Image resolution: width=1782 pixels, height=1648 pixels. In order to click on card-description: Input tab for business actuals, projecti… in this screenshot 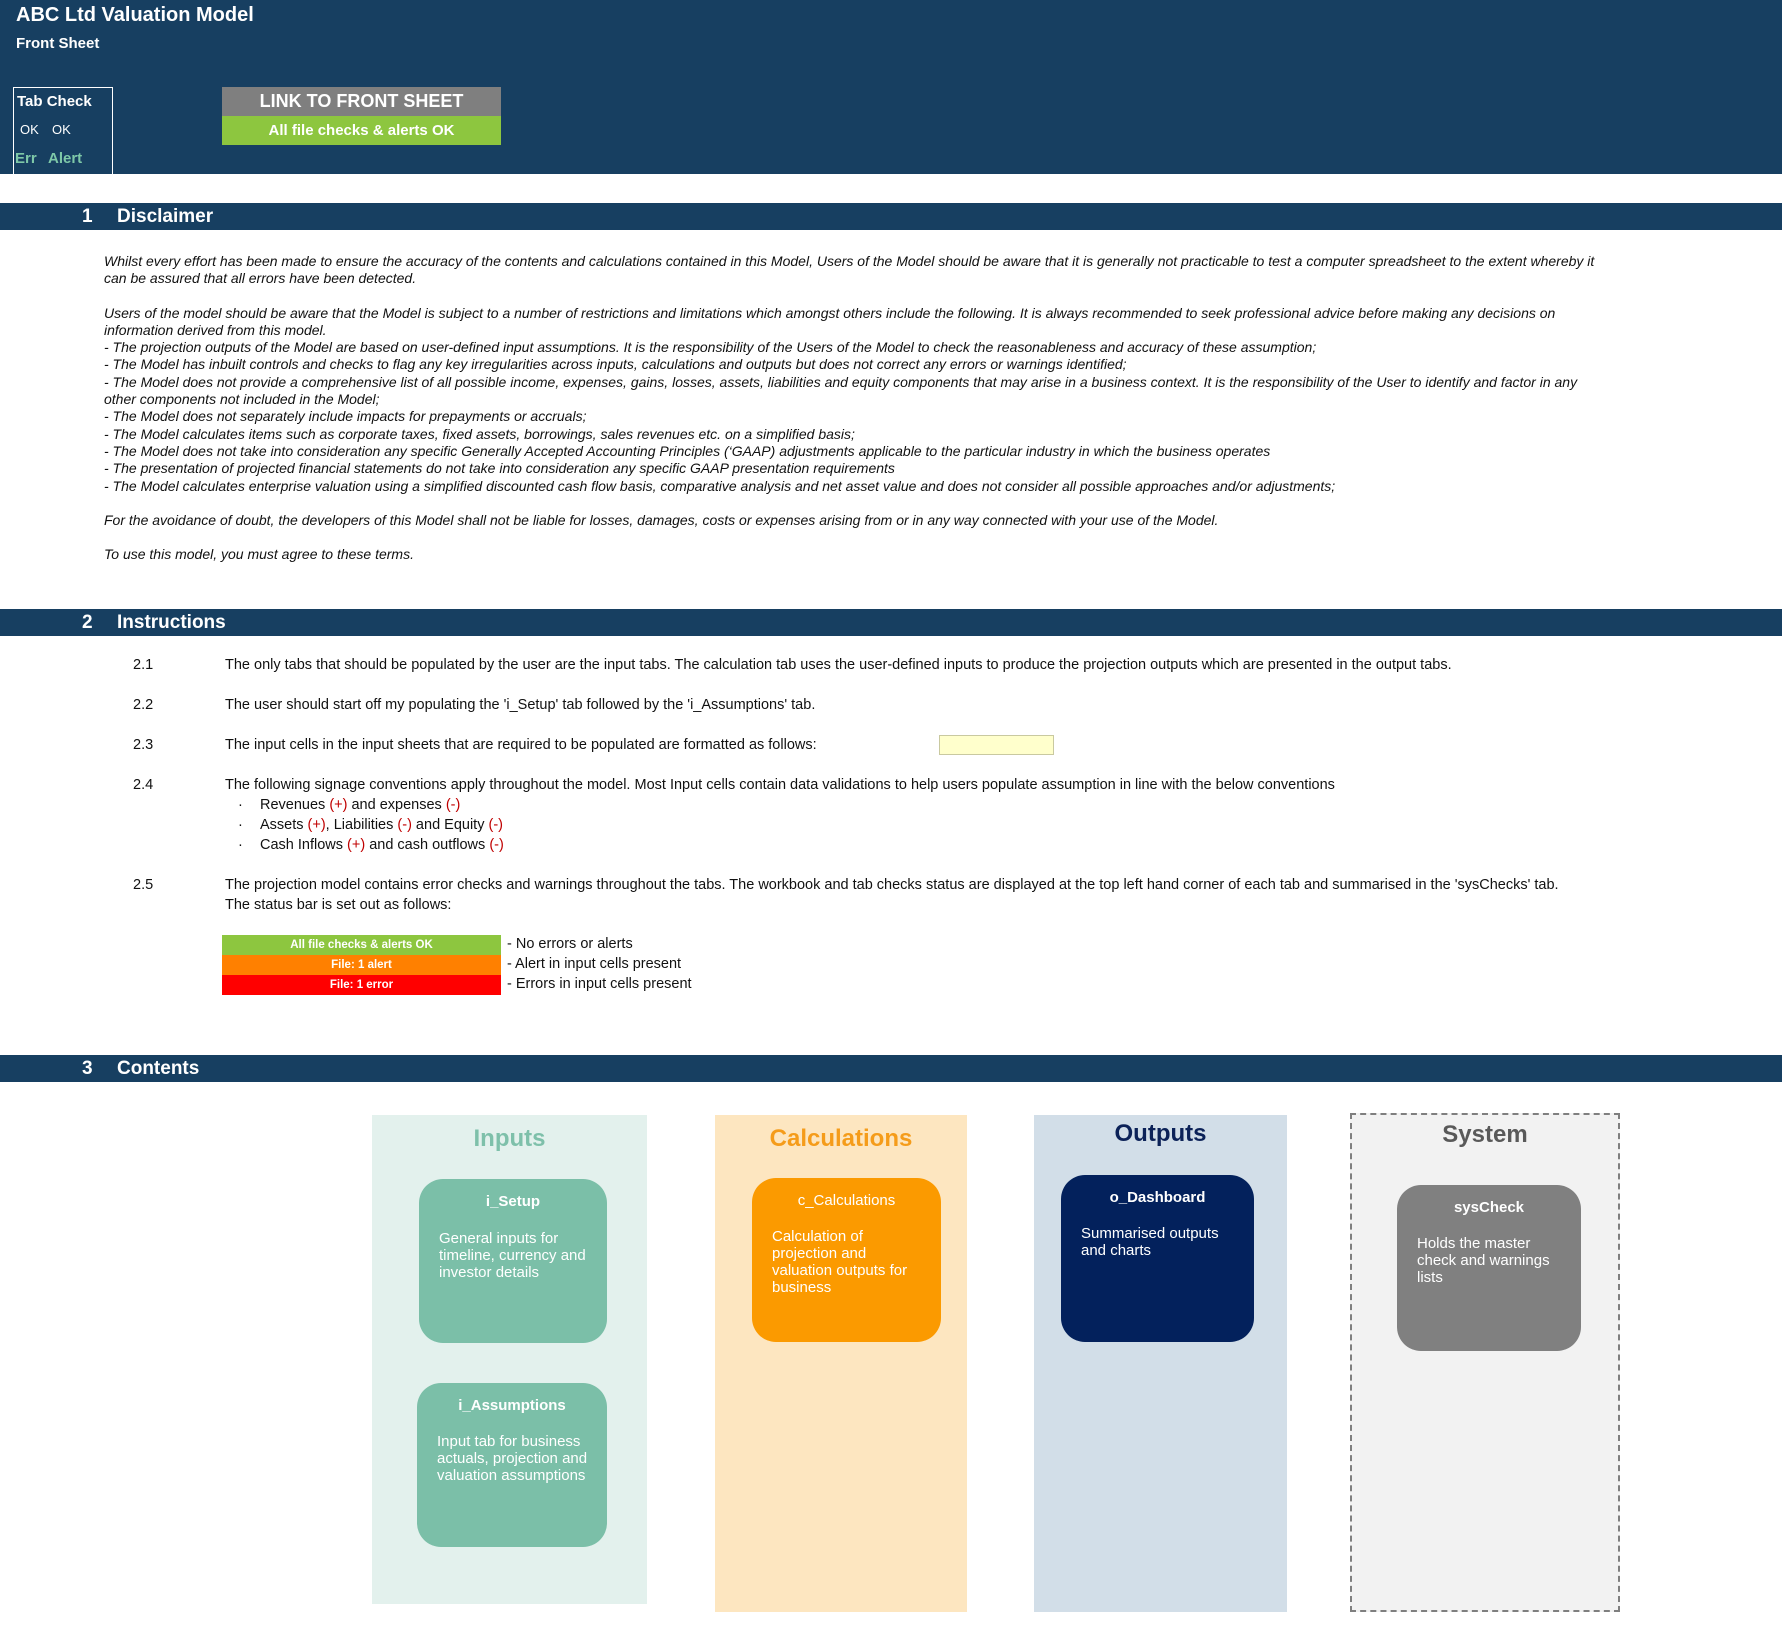, I will do `click(512, 1458)`.